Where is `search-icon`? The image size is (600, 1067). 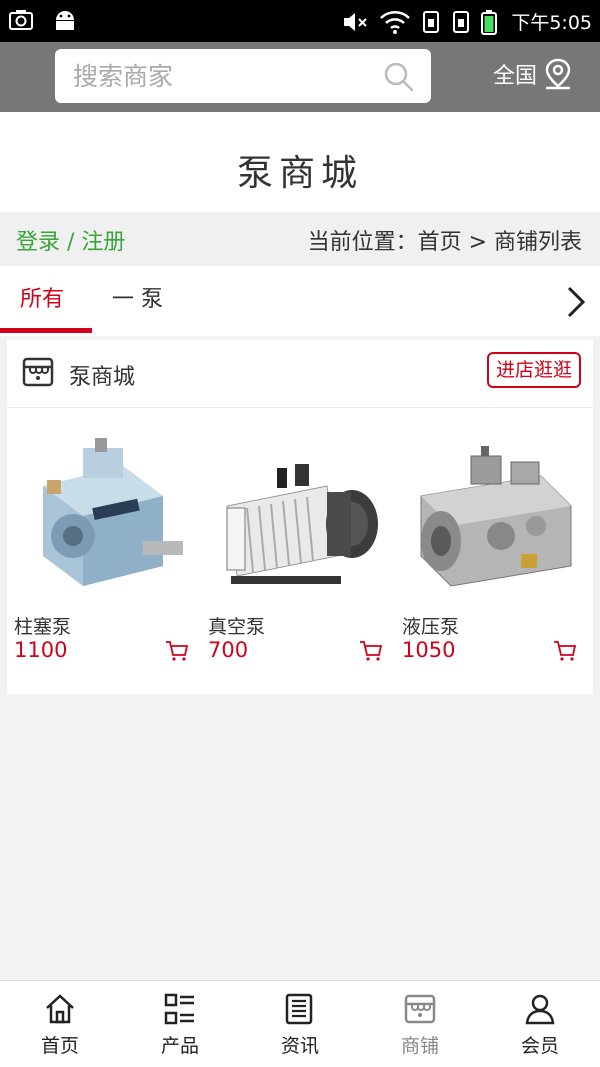
search-icon is located at coordinates (399, 77).